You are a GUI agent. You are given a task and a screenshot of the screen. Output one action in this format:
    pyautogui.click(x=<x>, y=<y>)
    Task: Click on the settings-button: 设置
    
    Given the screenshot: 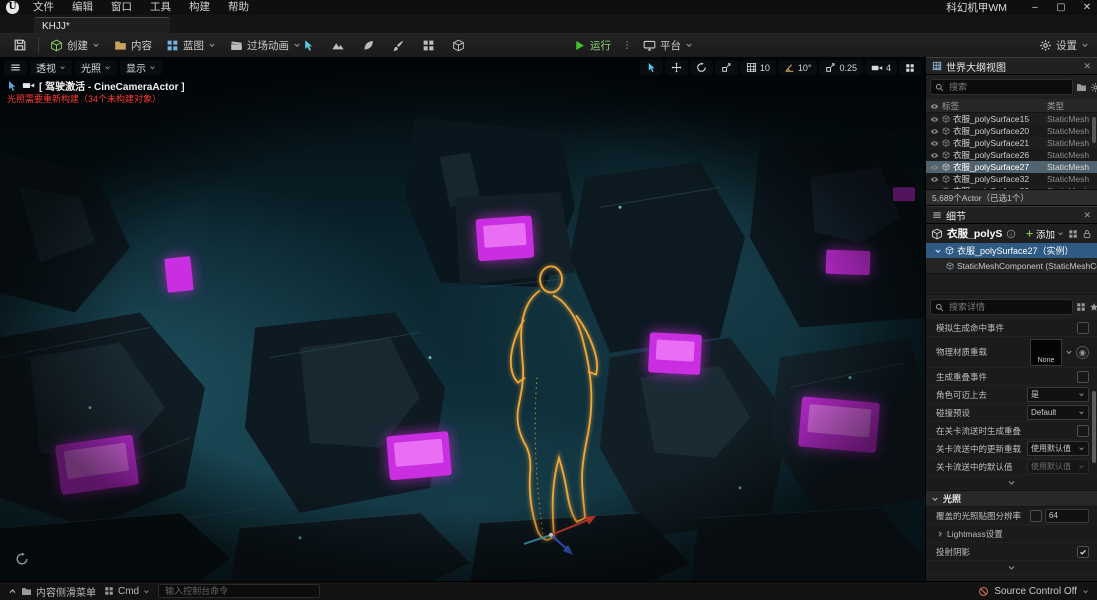 What is the action you would take?
    pyautogui.click(x=1064, y=45)
    